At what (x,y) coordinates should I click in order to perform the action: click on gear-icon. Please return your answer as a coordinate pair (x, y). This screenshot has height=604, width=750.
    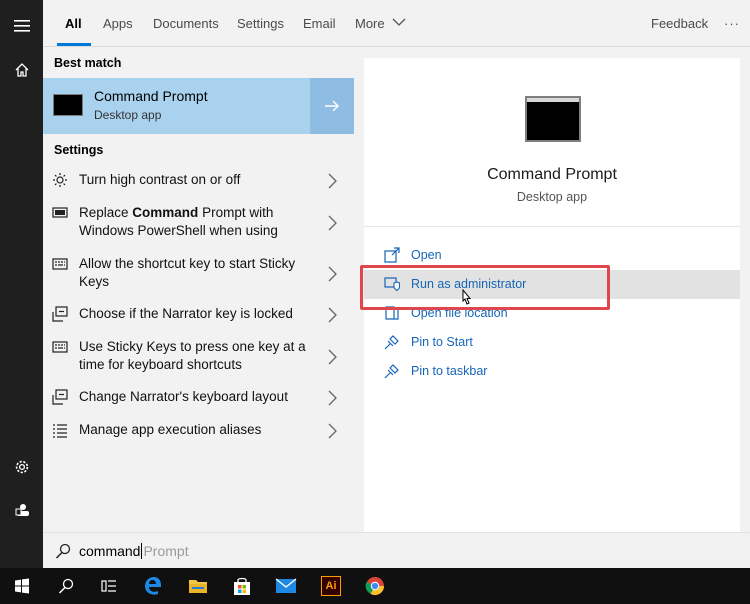
    Looking at the image, I should click on (21, 467).